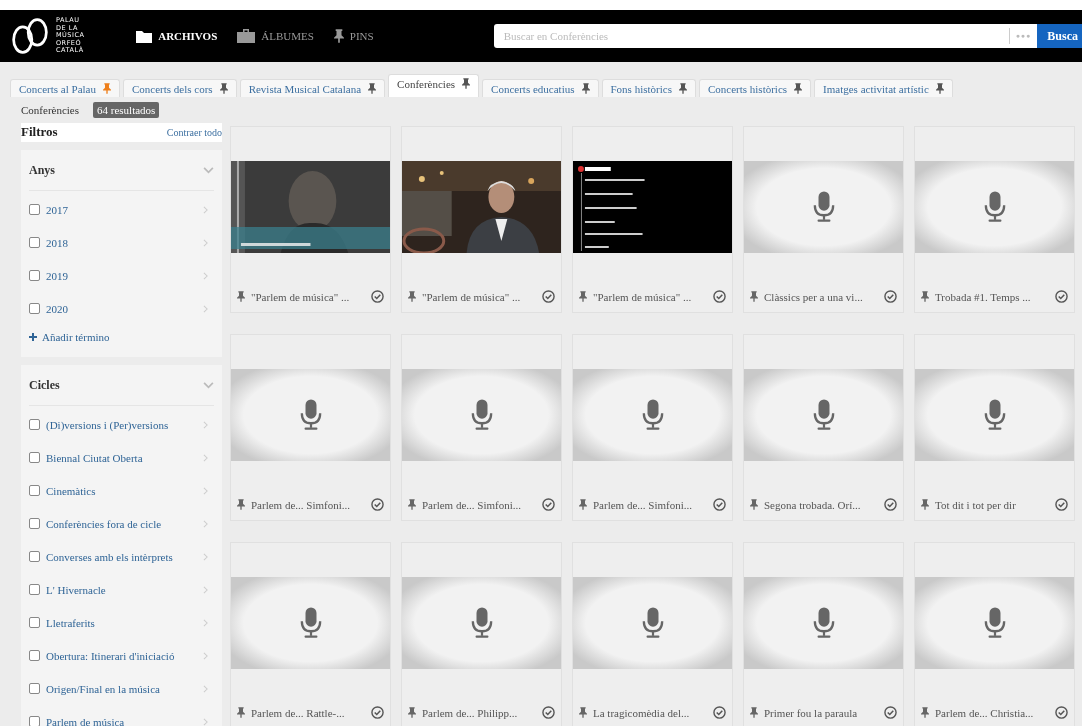 The height and width of the screenshot is (726, 1082). What do you see at coordinates (992, 504) in the screenshot?
I see `result-title: Tot dit i tot per dir` at bounding box center [992, 504].